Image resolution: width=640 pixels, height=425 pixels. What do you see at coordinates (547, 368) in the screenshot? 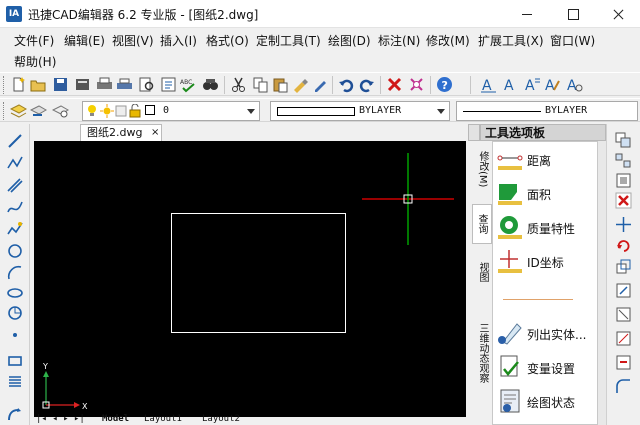
I see `palette-tool-set-variable: 变量设置` at bounding box center [547, 368].